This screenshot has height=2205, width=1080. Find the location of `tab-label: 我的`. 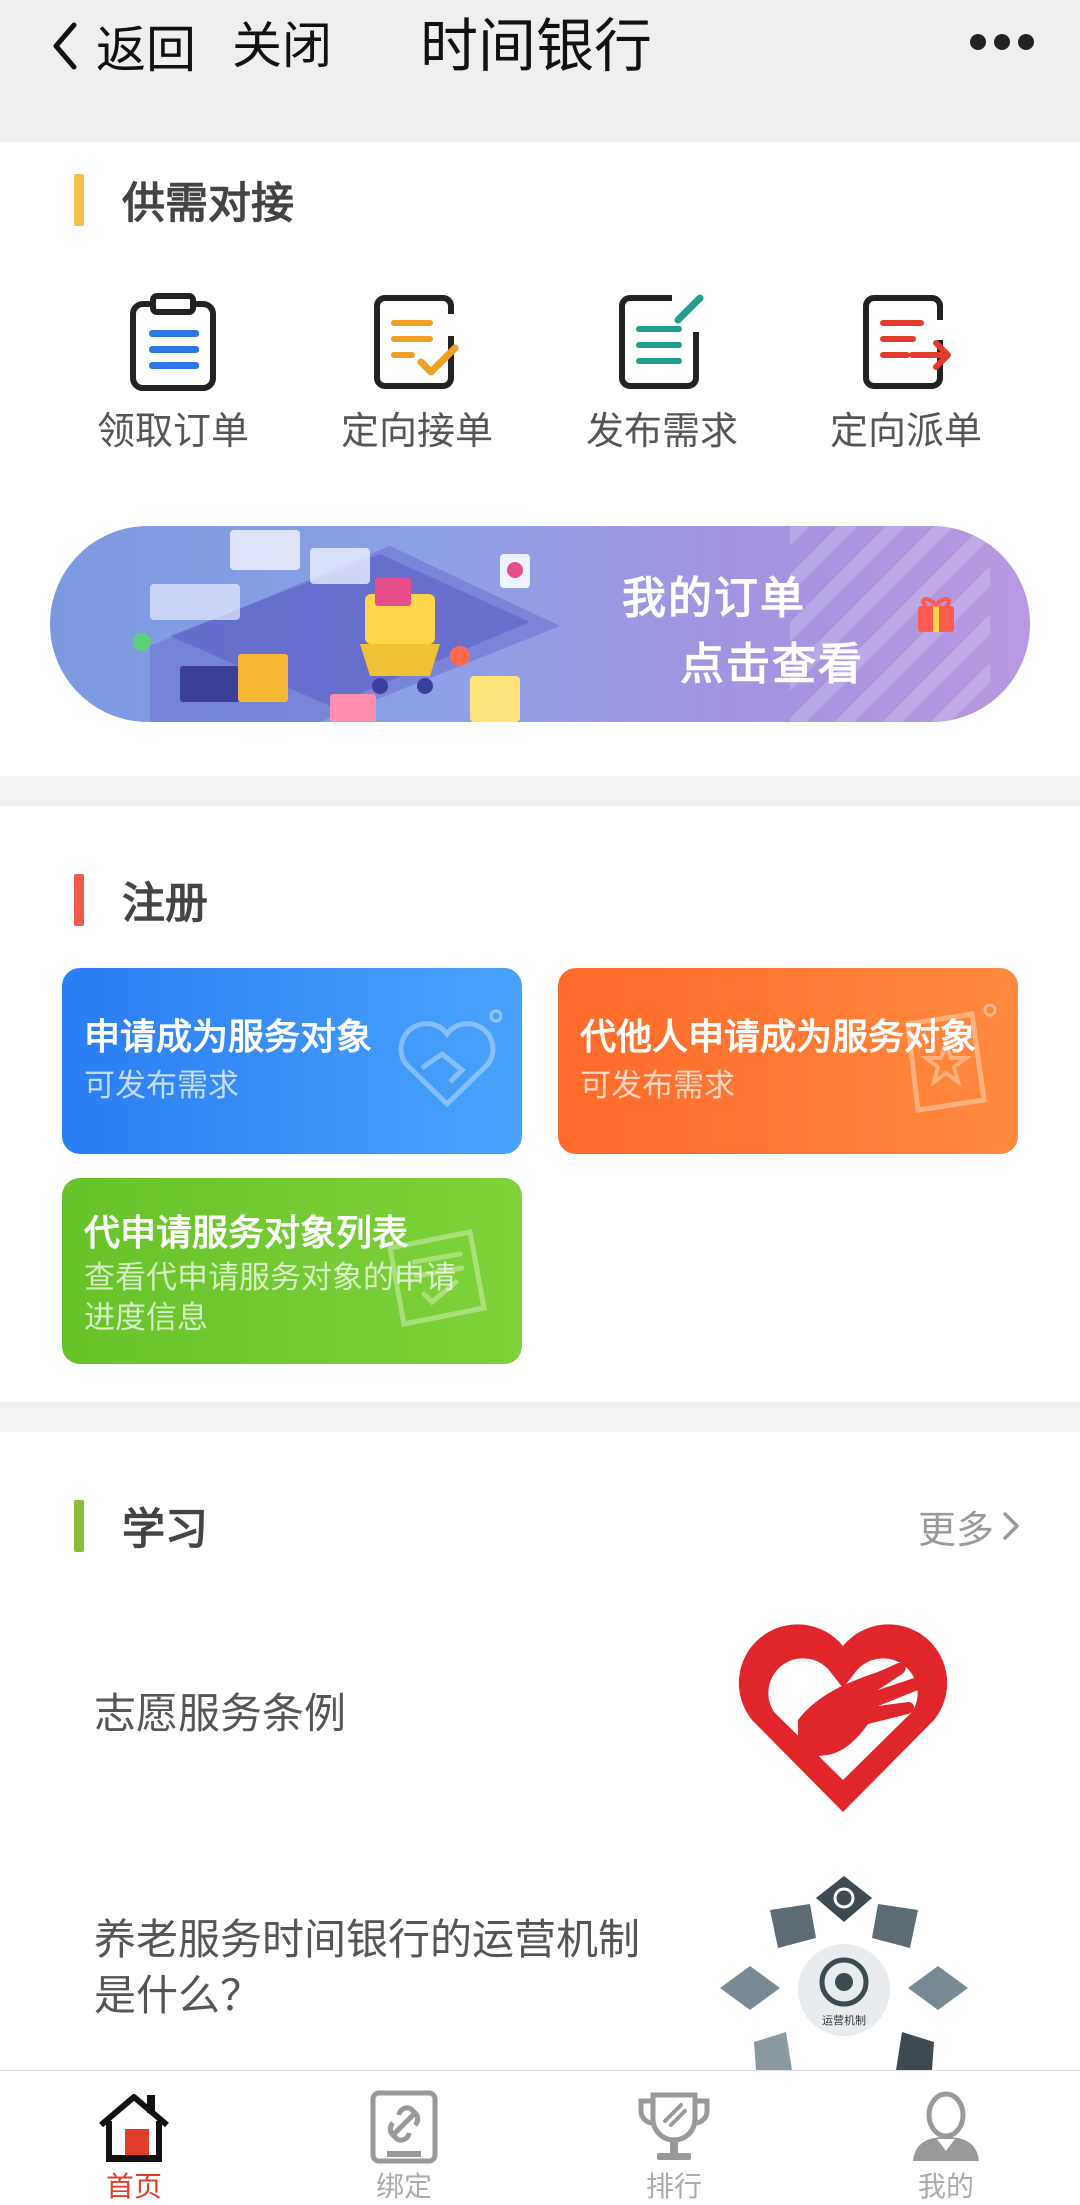

tab-label: 我的 is located at coordinates (945, 2186).